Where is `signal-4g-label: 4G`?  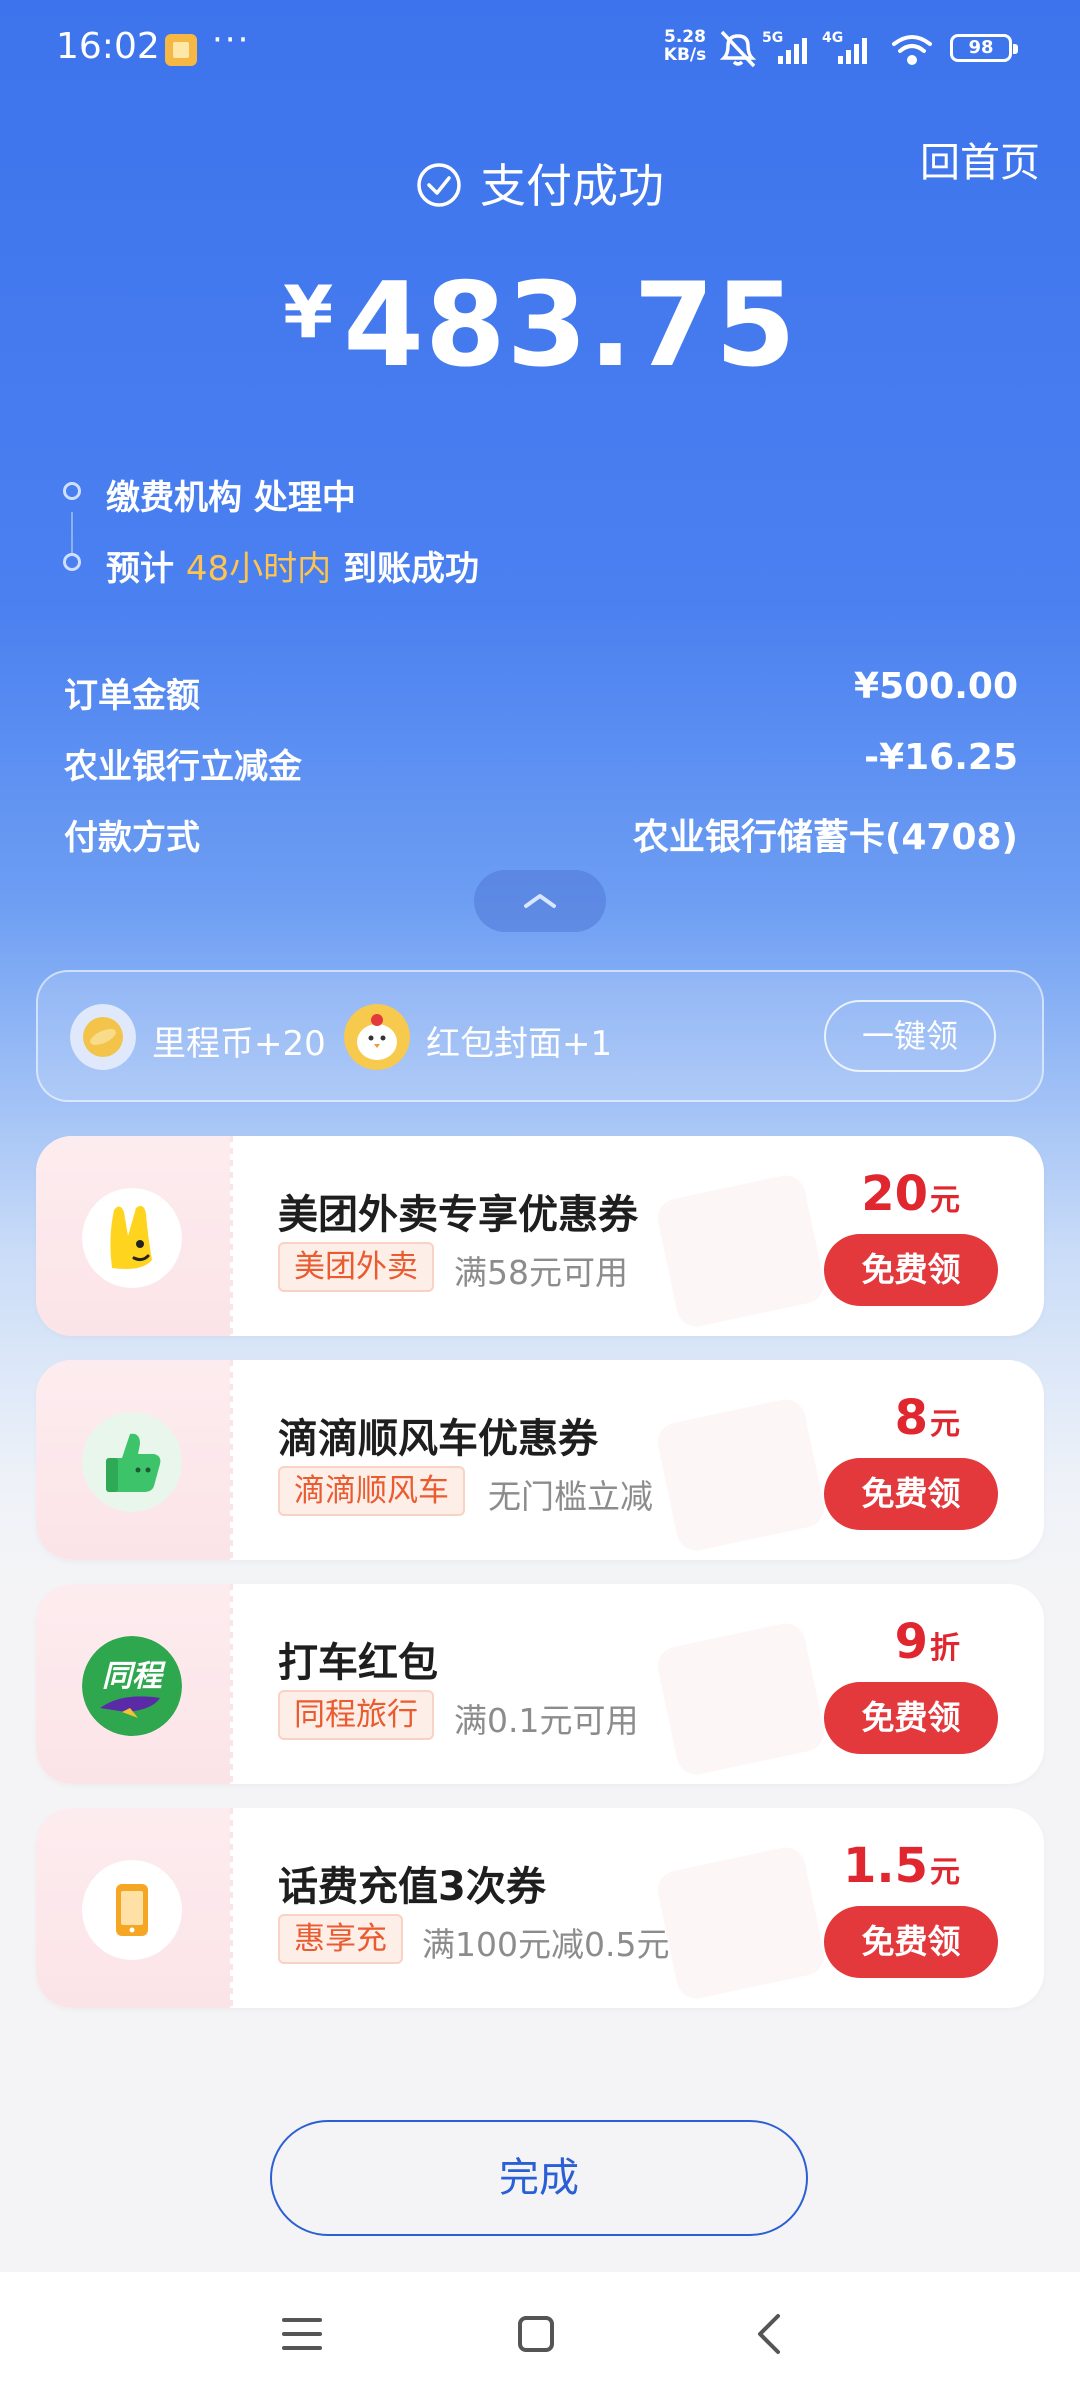
signal-4g-label: 4G is located at coordinates (832, 38).